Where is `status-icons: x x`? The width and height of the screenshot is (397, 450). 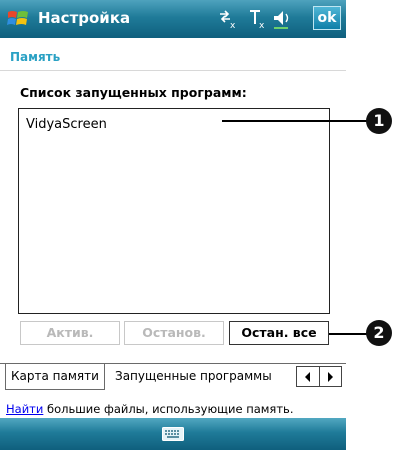 status-icons: x x is located at coordinates (254, 20).